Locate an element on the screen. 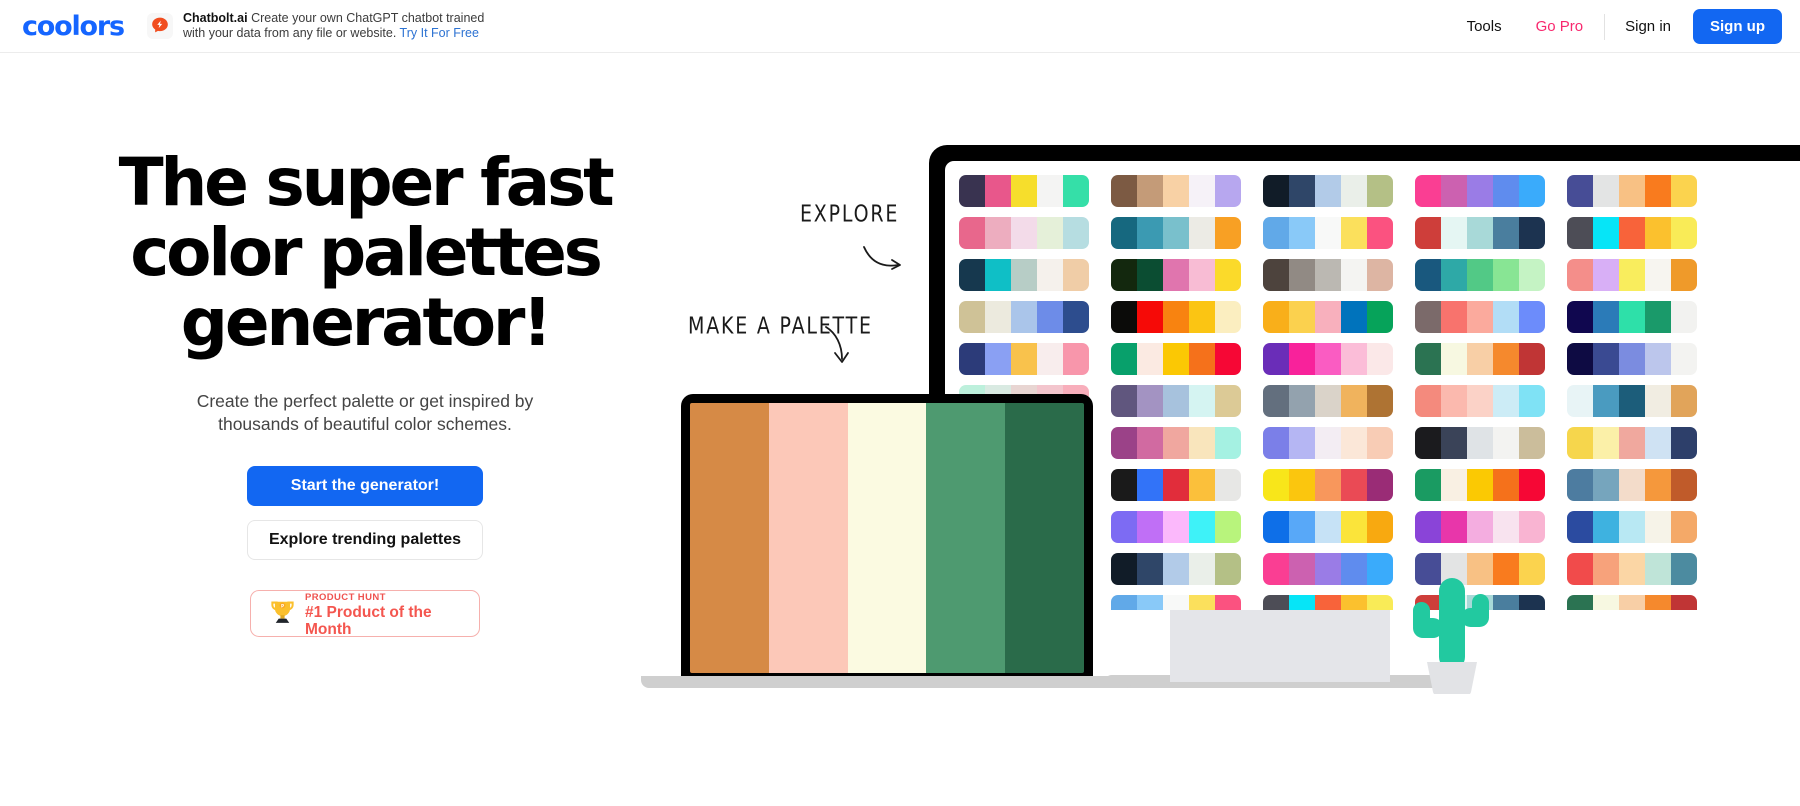 Image resolution: width=1800 pixels, height=806 pixels. laptop-device is located at coordinates (887, 538).